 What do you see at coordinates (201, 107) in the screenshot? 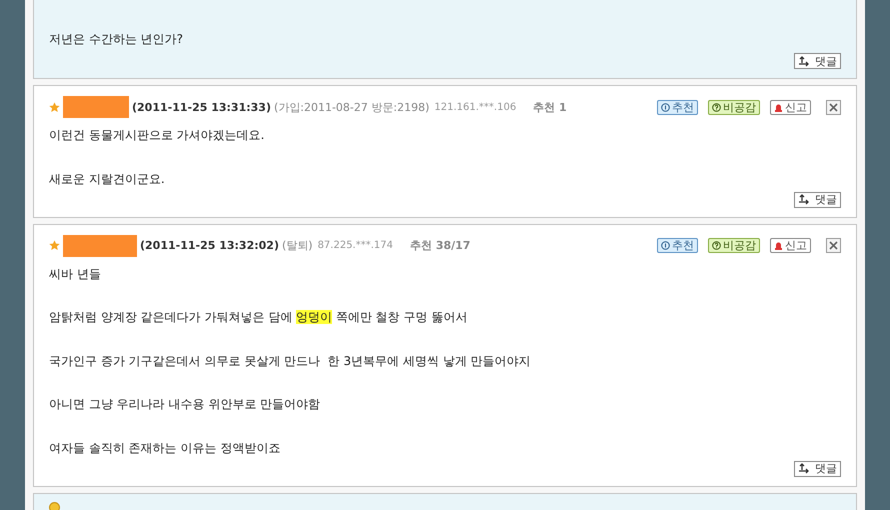
I see `comment-date: (2011-11-25 13:31:33)` at bounding box center [201, 107].